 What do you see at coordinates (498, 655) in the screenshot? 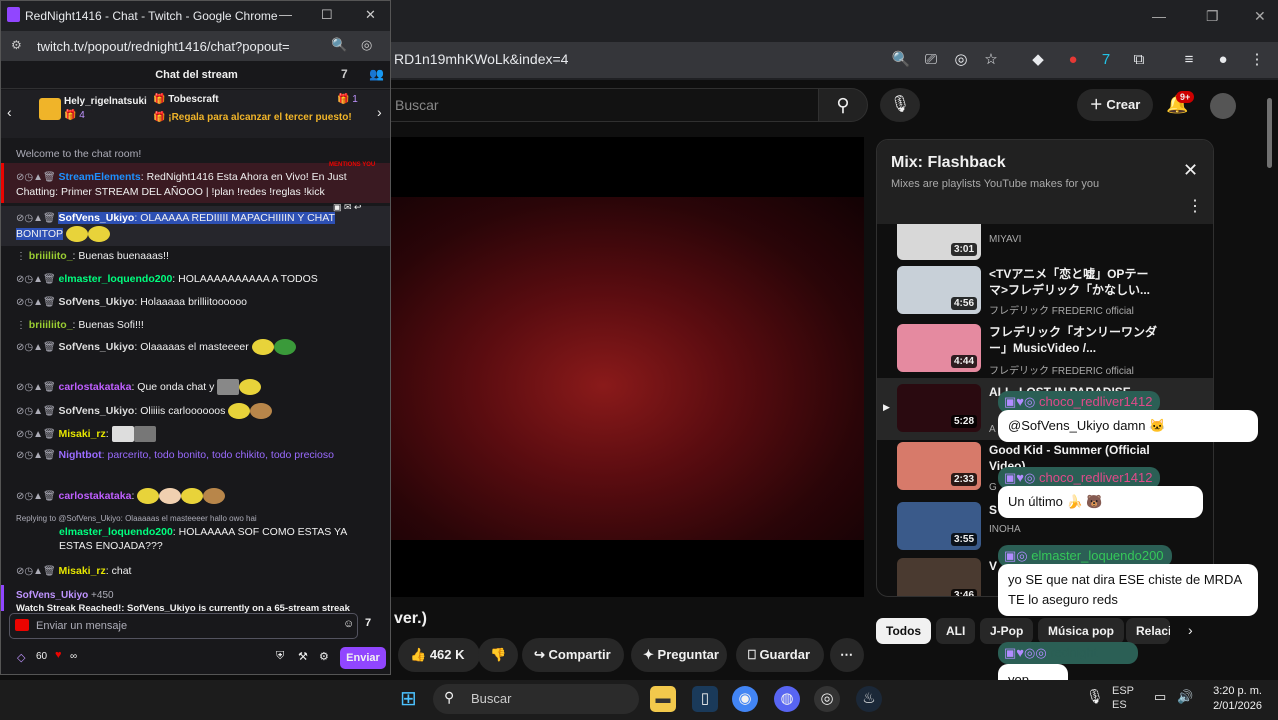
I see `dislike-button: 👎` at bounding box center [498, 655].